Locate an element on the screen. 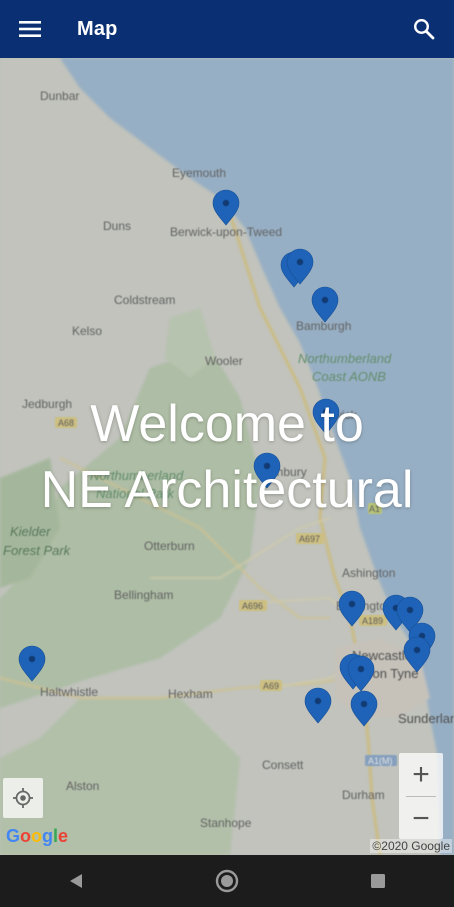 This screenshot has height=907, width=454. search-icon is located at coordinates (424, 29).